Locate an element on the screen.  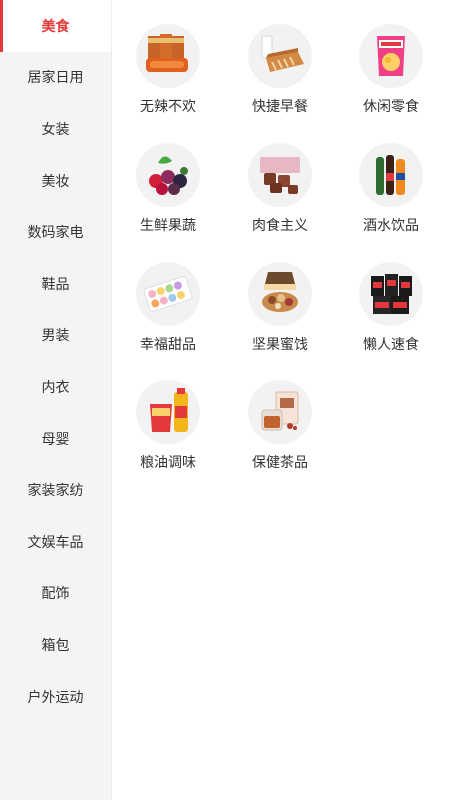
subcategory-health-tea: 保健茶品 is located at coordinates (280, 413).